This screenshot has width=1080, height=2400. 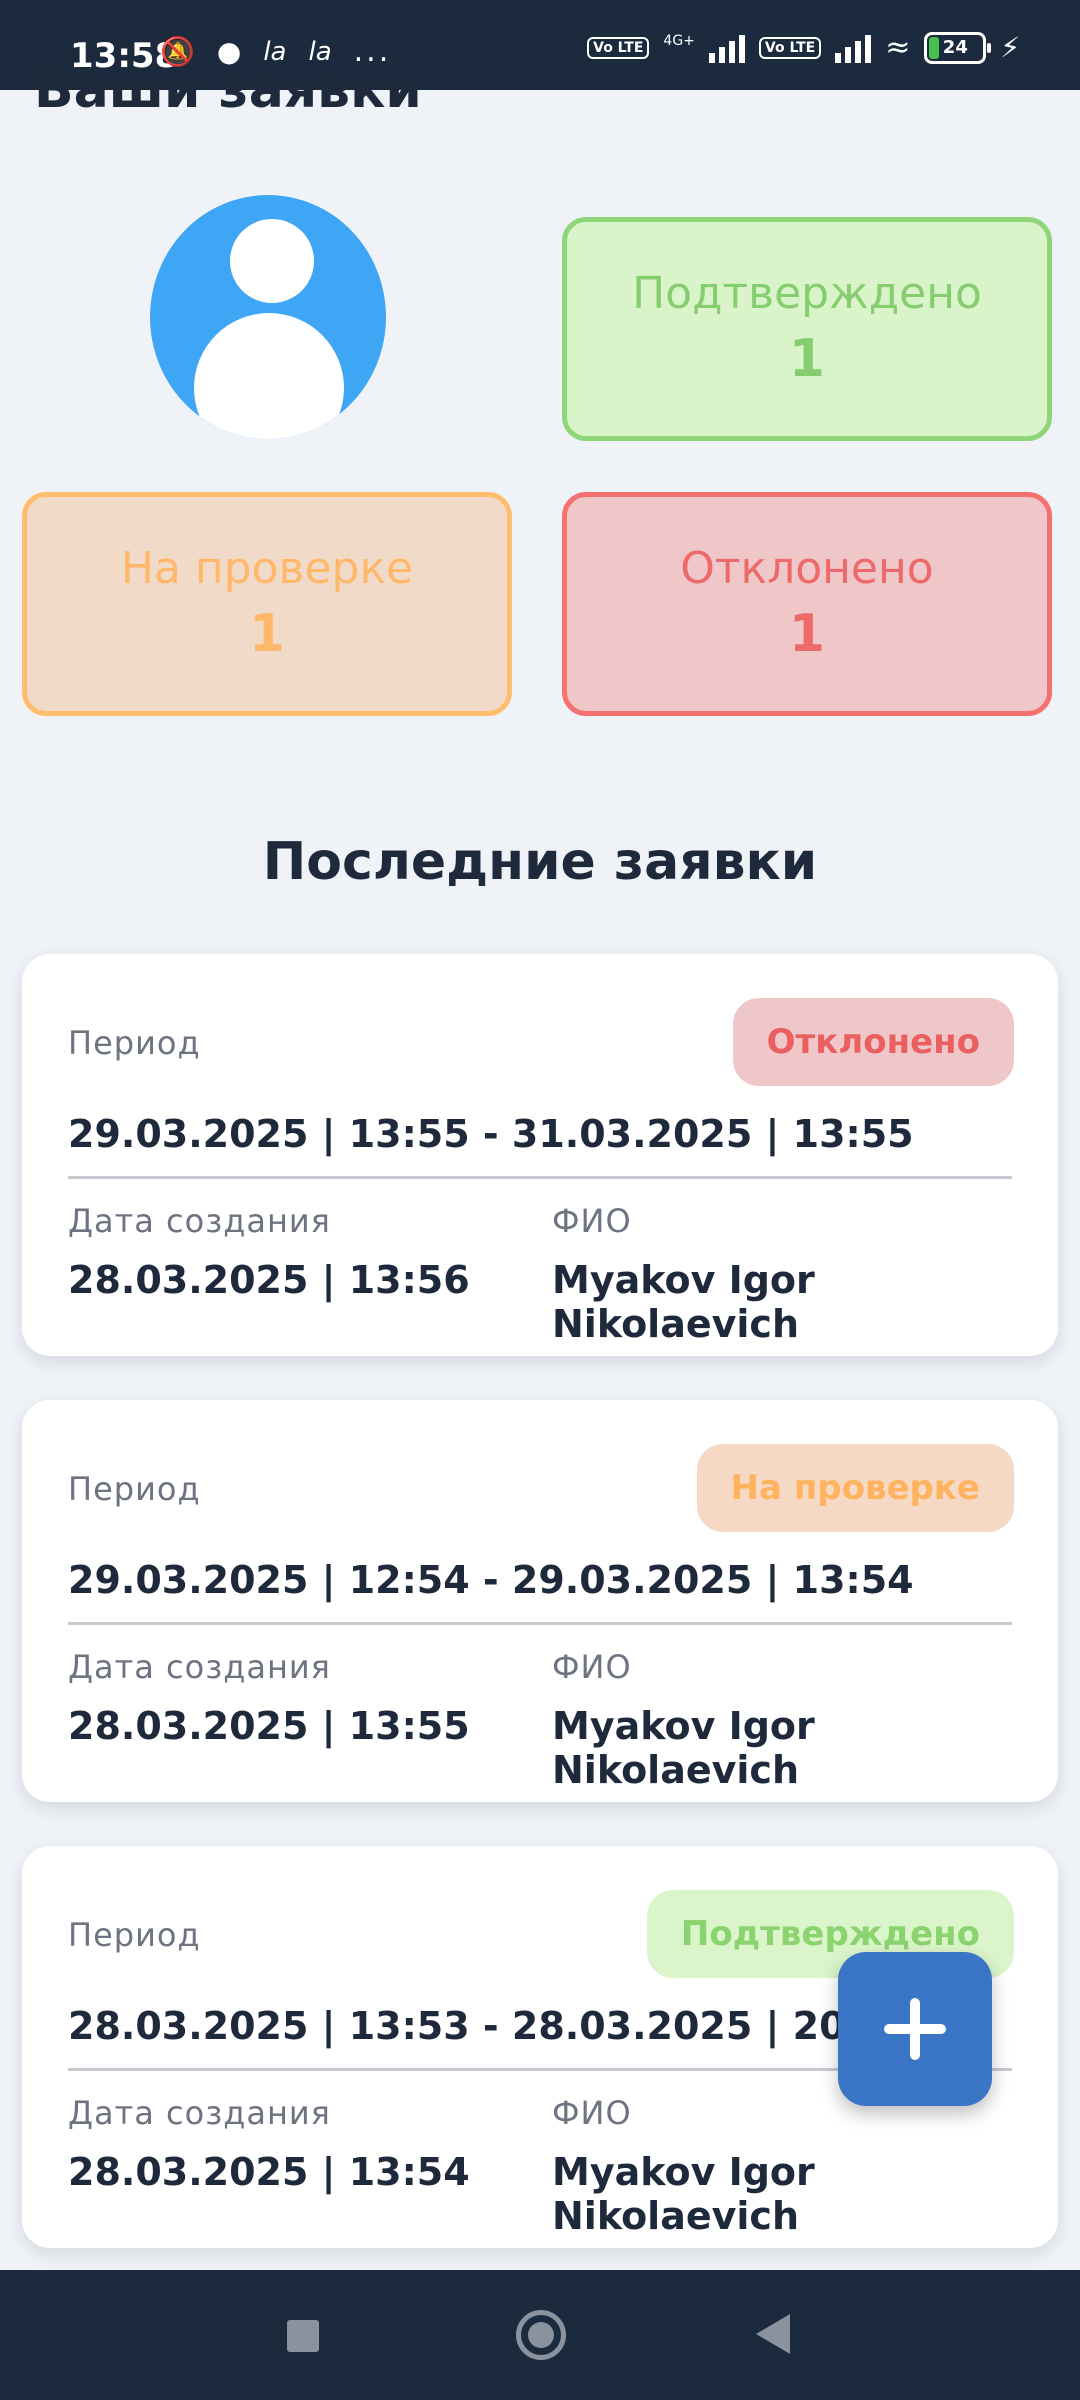 I want to click on stat-rejected-count: 1, so click(x=807, y=634).